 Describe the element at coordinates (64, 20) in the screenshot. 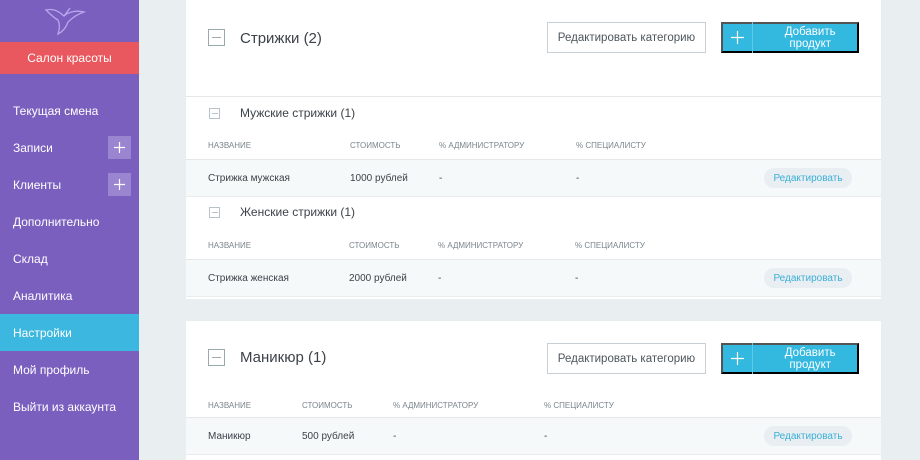

I see `hummingbird-logo-icon` at that location.